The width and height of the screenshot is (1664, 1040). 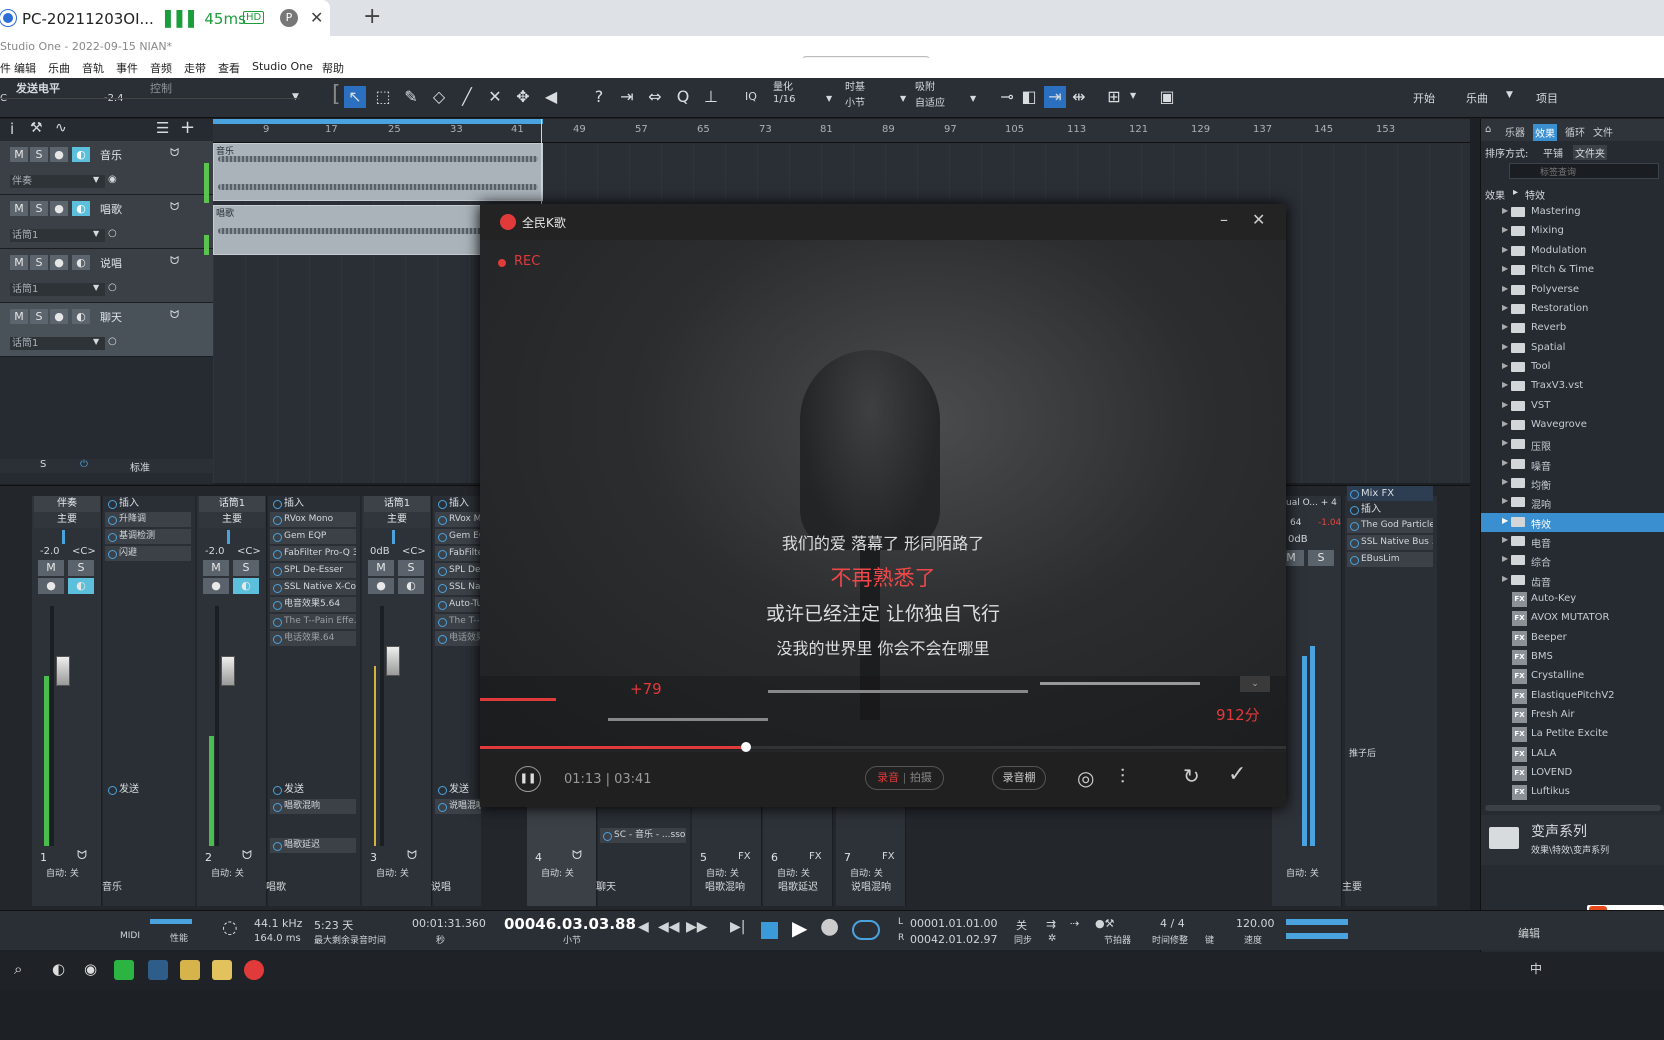 What do you see at coordinates (165, 18) in the screenshot?
I see `browser-tab: PC-20211203OI... ▌▌▌ 45ms HD P ✕` at bounding box center [165, 18].